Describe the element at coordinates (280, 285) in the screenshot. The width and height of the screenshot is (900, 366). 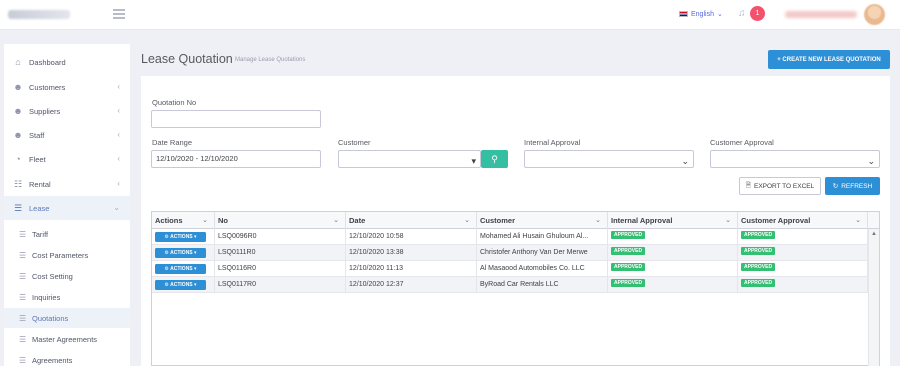
I see `cell-no: LSQ0117R0` at that location.